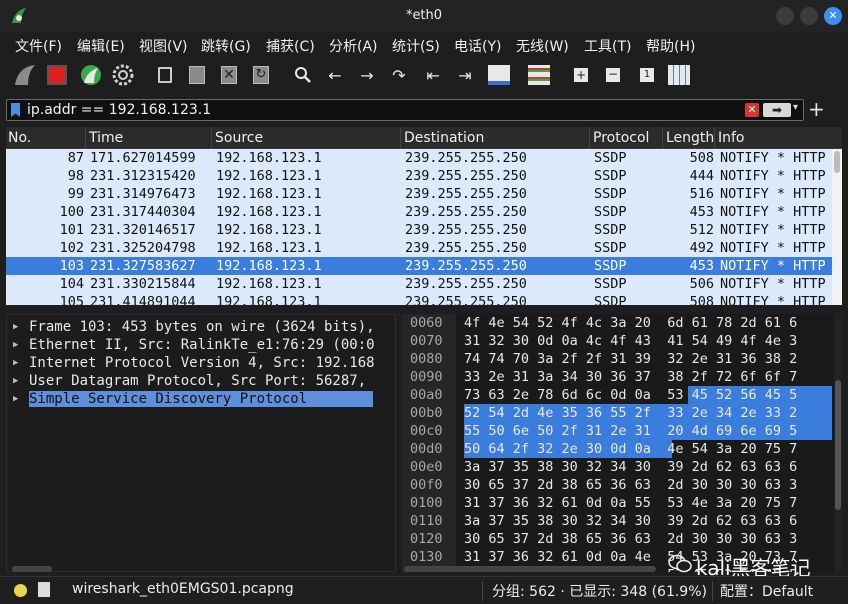 The image size is (848, 604). What do you see at coordinates (303, 75) in the screenshot?
I see `find-packet-search-icon` at bounding box center [303, 75].